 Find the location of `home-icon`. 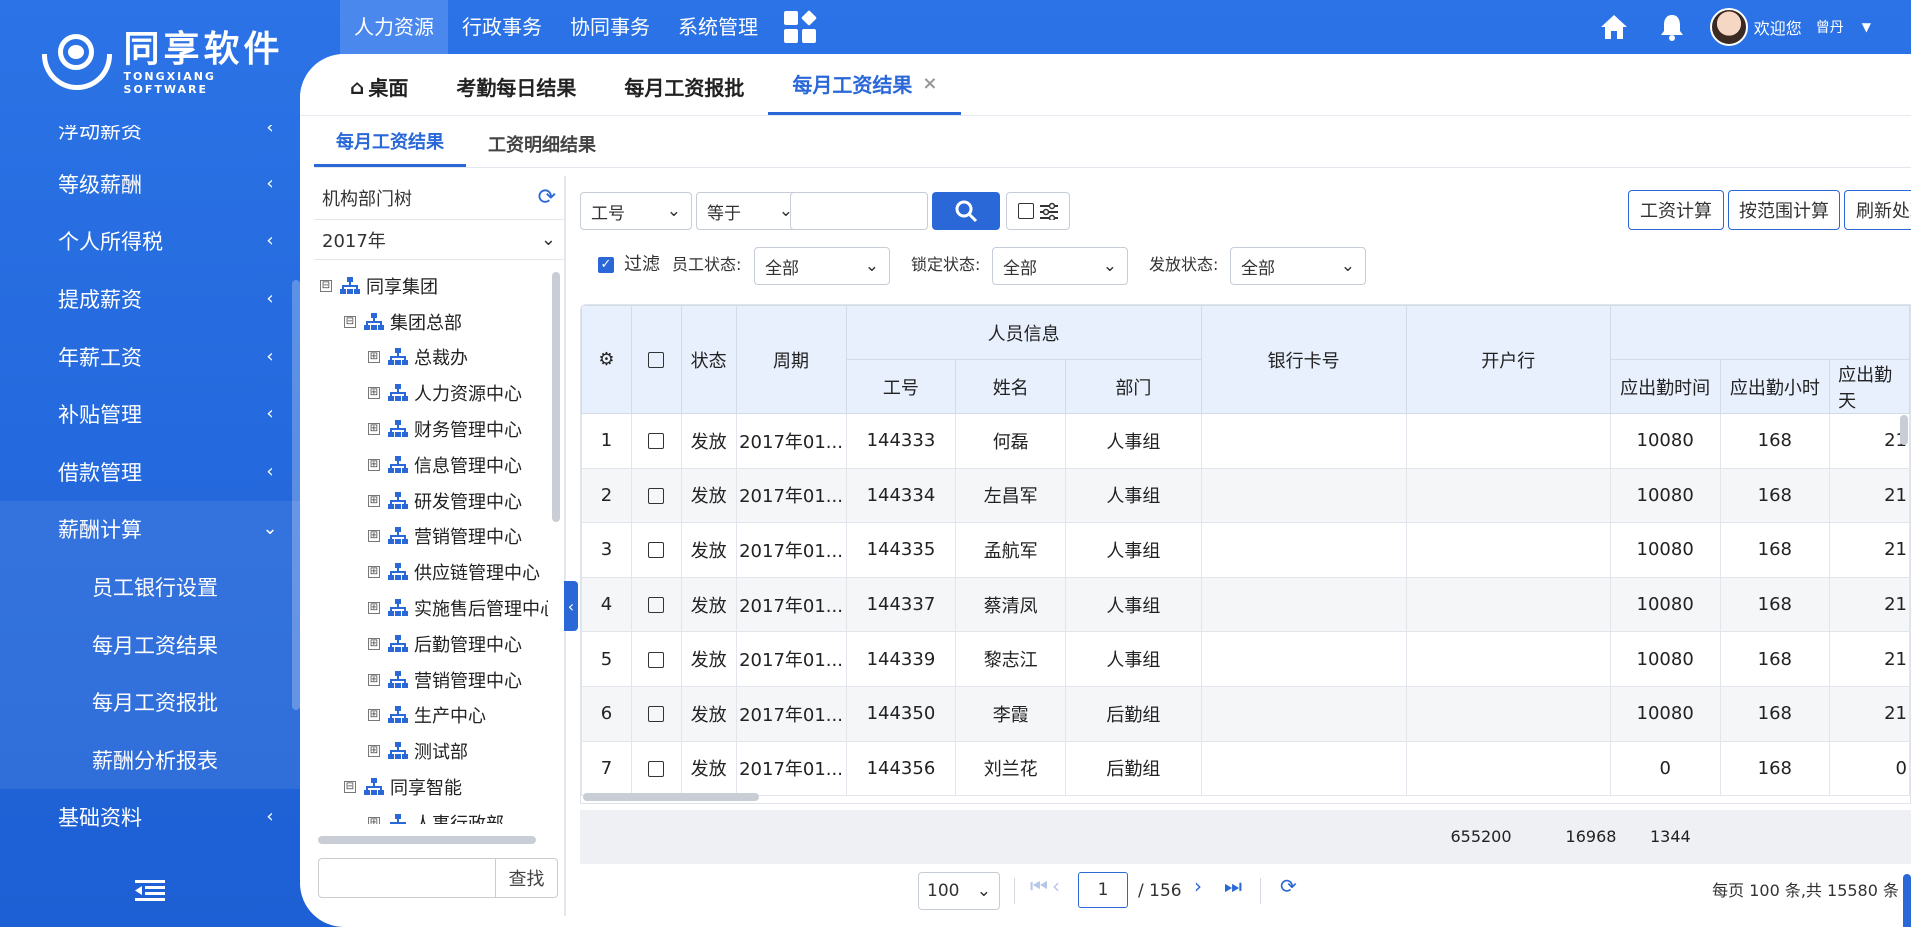

home-icon is located at coordinates (1614, 27).